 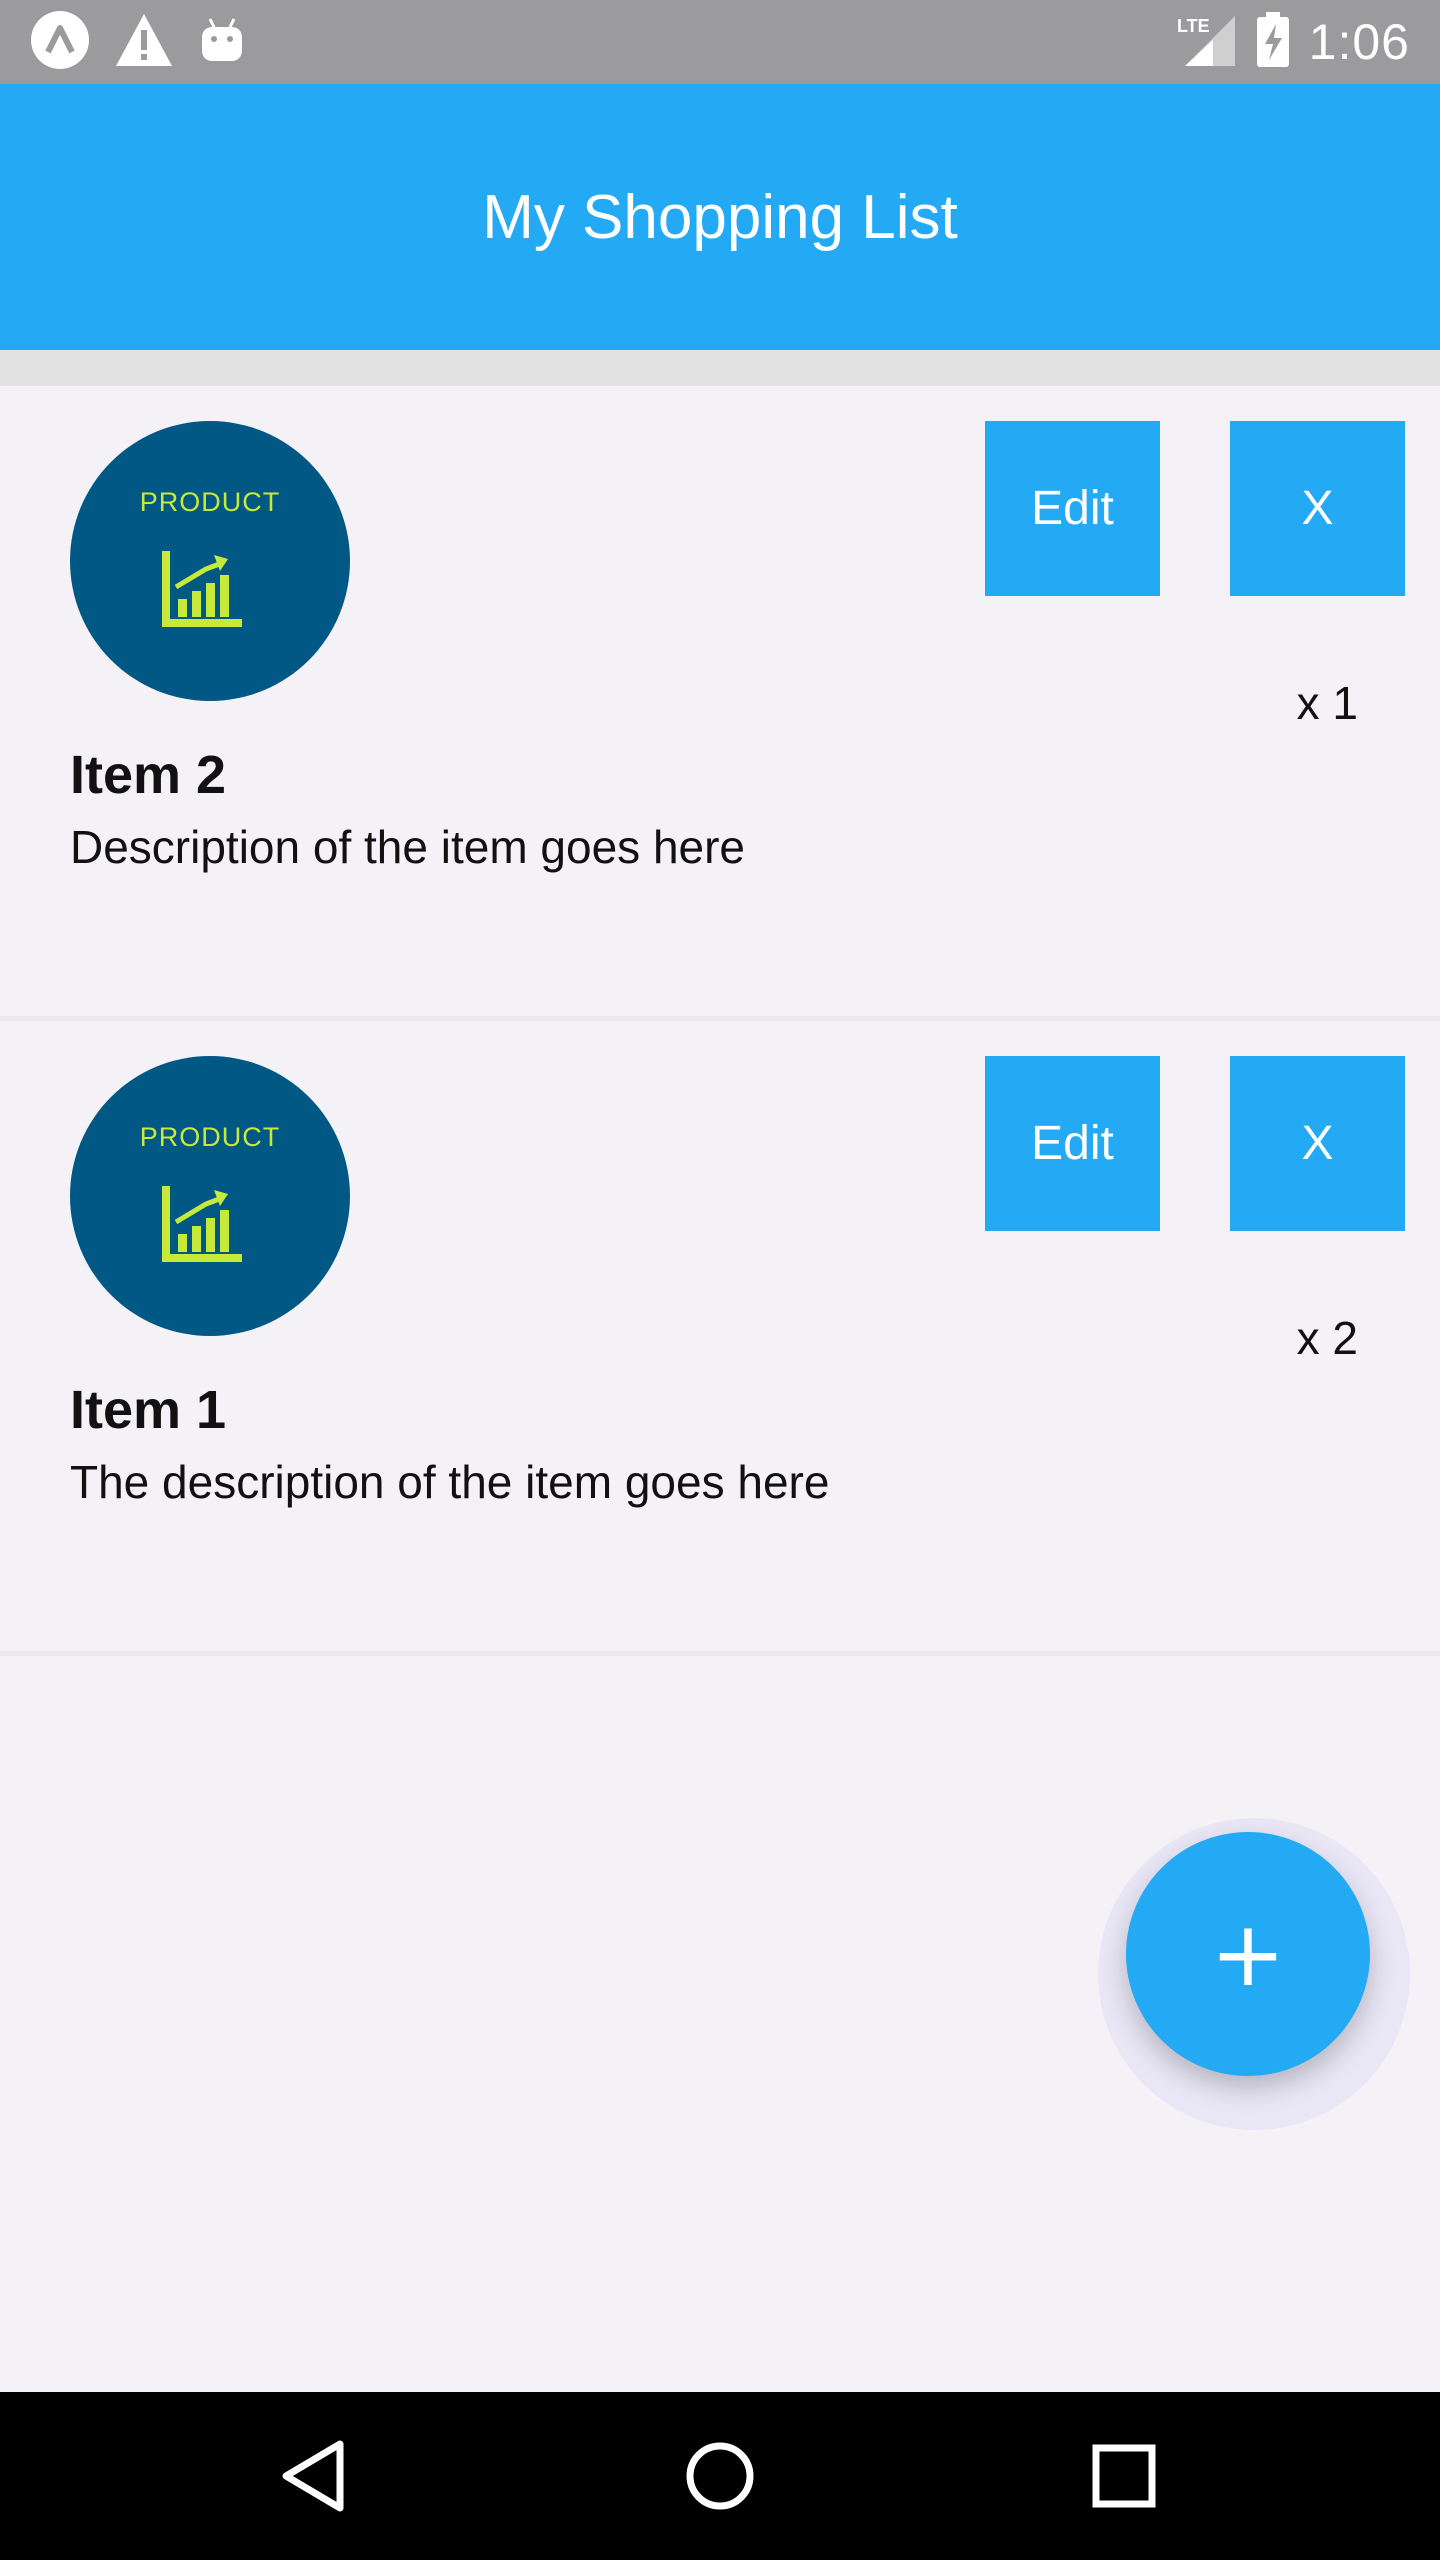 What do you see at coordinates (1206, 42) in the screenshot?
I see `signal-icon: LTE` at bounding box center [1206, 42].